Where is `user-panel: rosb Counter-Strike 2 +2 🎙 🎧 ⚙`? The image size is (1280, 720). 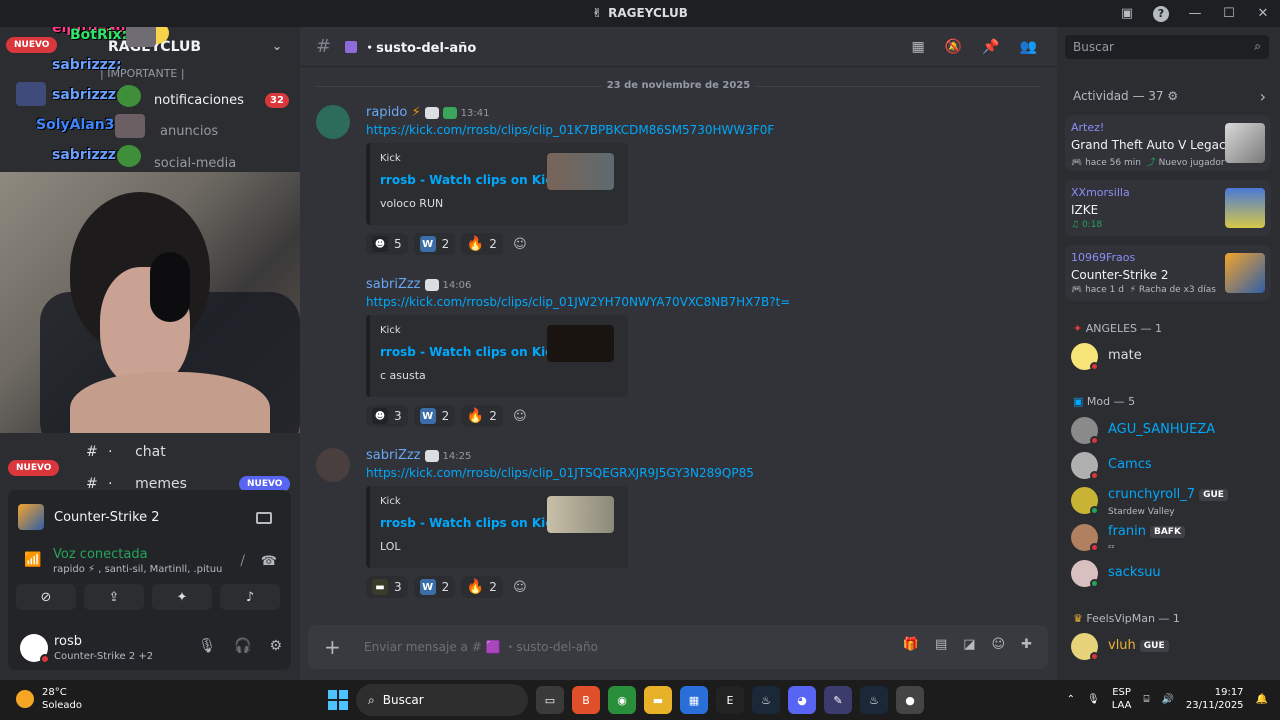
user-panel: rosb Counter-Strike 2 +2 🎙 🎧 ⚙ is located at coordinates (150, 648).